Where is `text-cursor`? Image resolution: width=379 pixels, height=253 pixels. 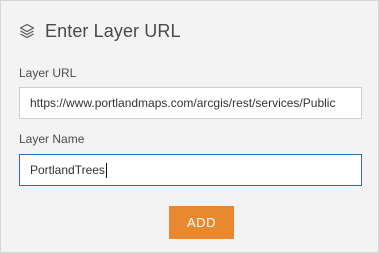
text-cursor is located at coordinates (106, 170).